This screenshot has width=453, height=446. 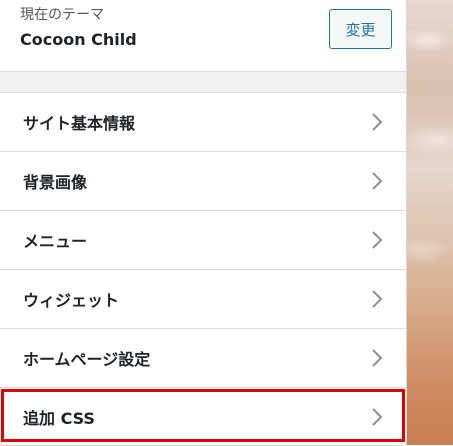 I want to click on menu-item-label: メニュー, so click(x=55, y=241).